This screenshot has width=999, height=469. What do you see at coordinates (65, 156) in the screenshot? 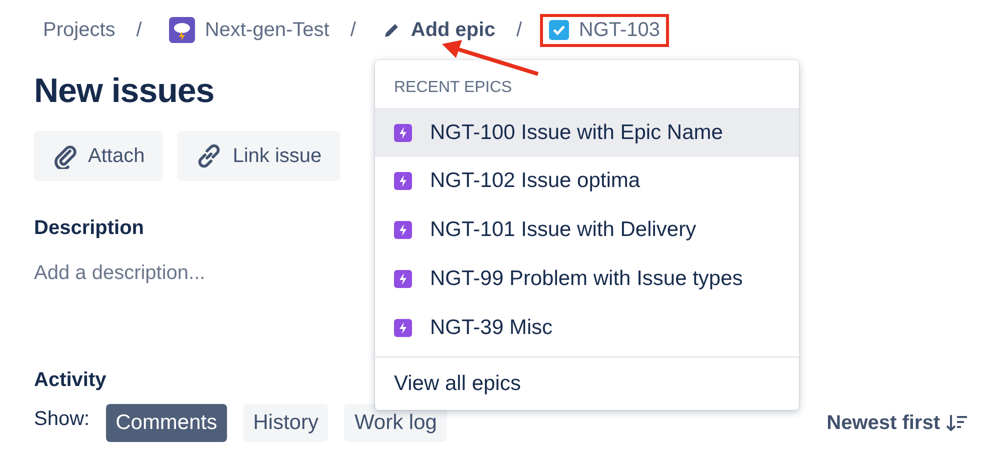
I see `paperclip-icon` at bounding box center [65, 156].